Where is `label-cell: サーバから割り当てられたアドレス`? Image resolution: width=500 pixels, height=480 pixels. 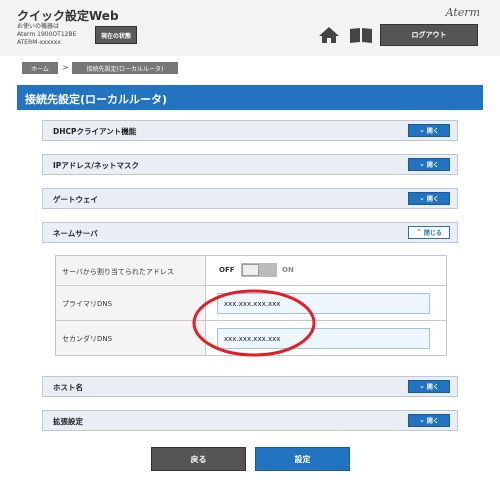 label-cell: サーバから割り当てられたアドレス is located at coordinates (131, 270).